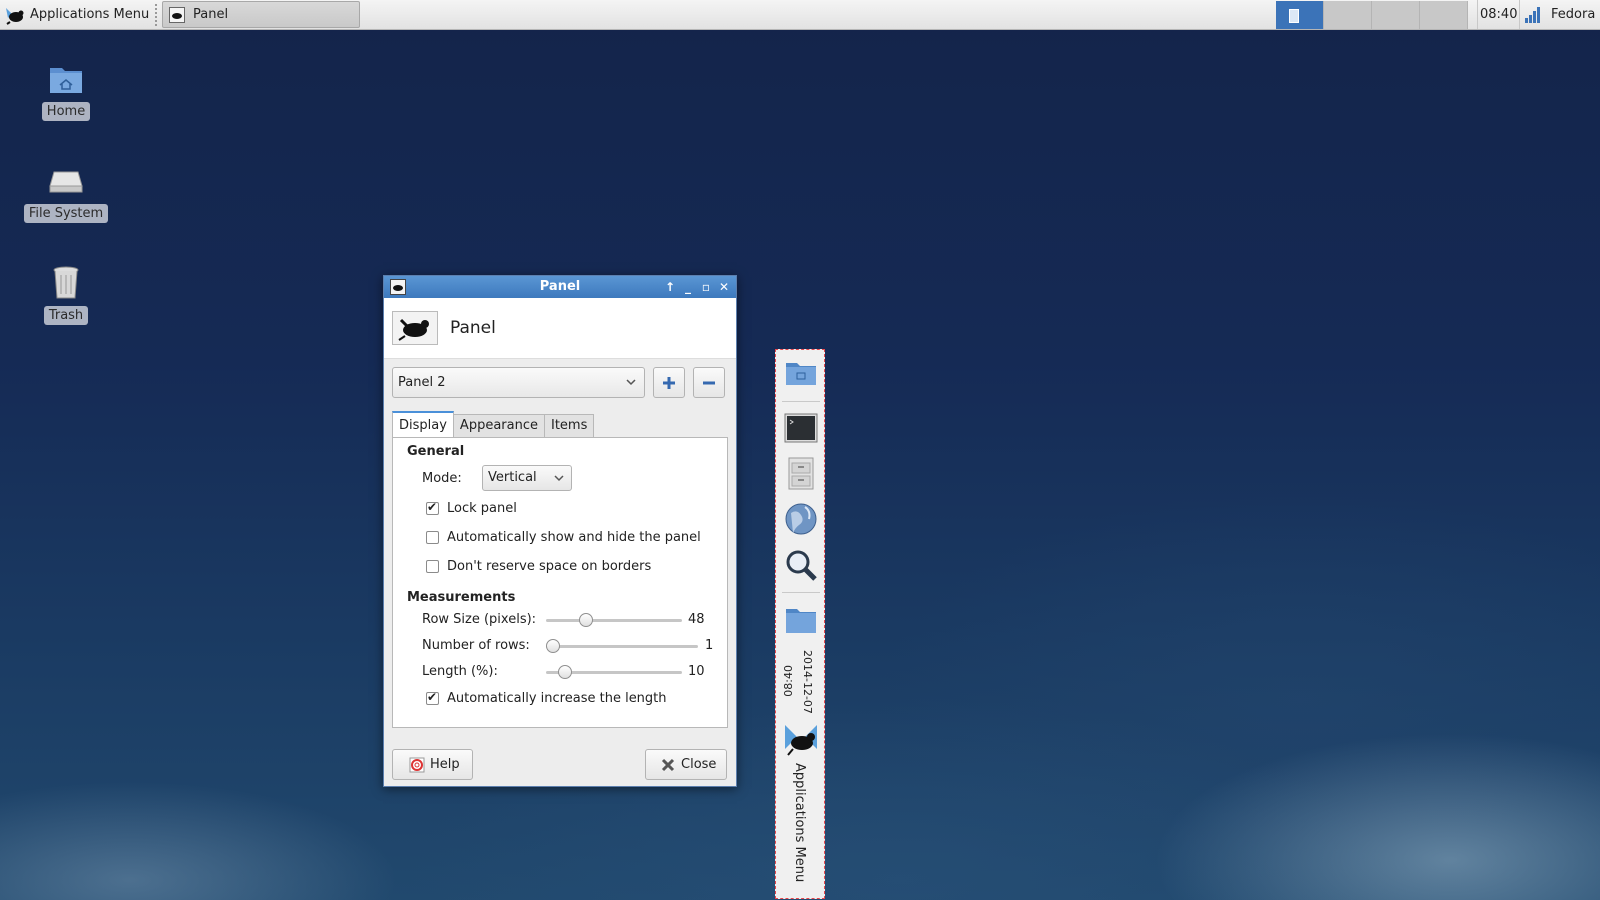  Describe the element at coordinates (670, 287) in the screenshot. I see `shade-icon: ↑` at that location.